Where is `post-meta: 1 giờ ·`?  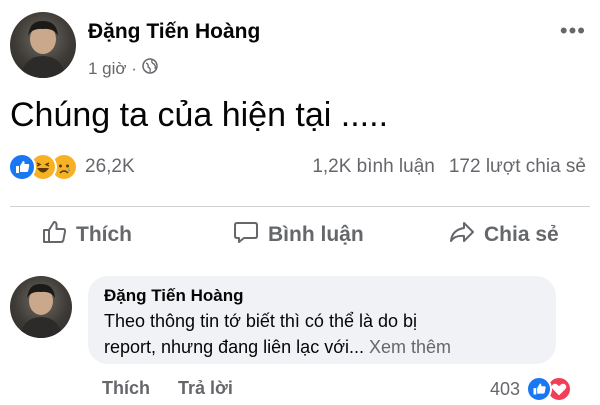
post-meta: 1 giờ · is located at coordinates (123, 68).